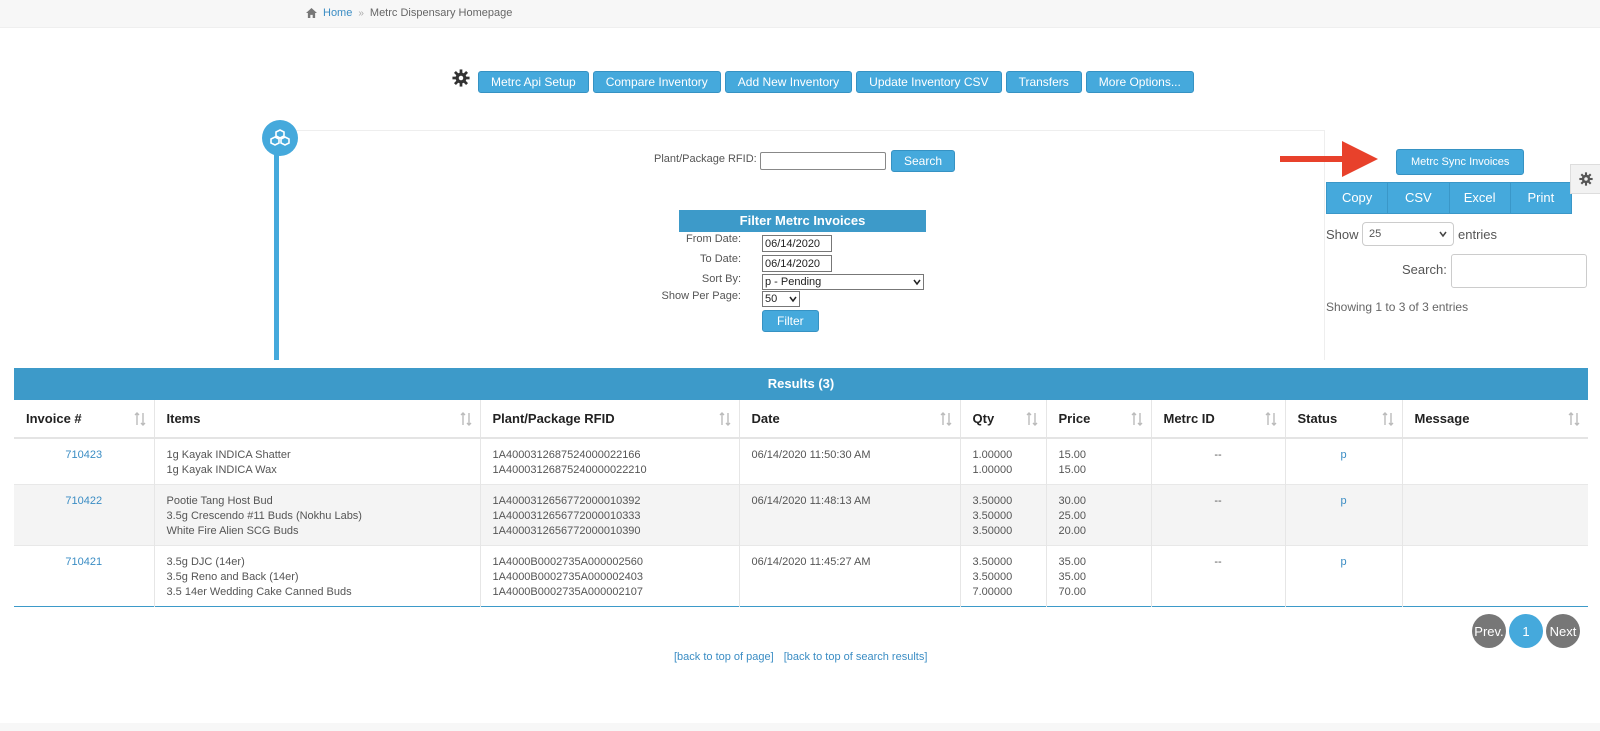 The width and height of the screenshot is (1600, 731). I want to click on copy-button: Copy, so click(1358, 198).